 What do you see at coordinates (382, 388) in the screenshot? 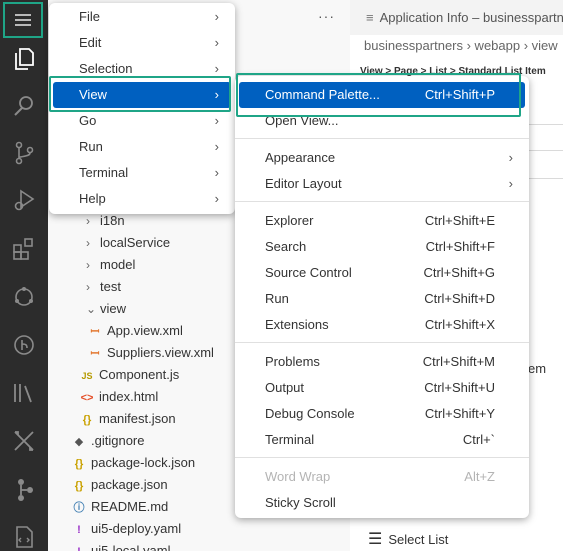
I see `menu-item-output: Output Ctrl+Shift+U` at bounding box center [382, 388].